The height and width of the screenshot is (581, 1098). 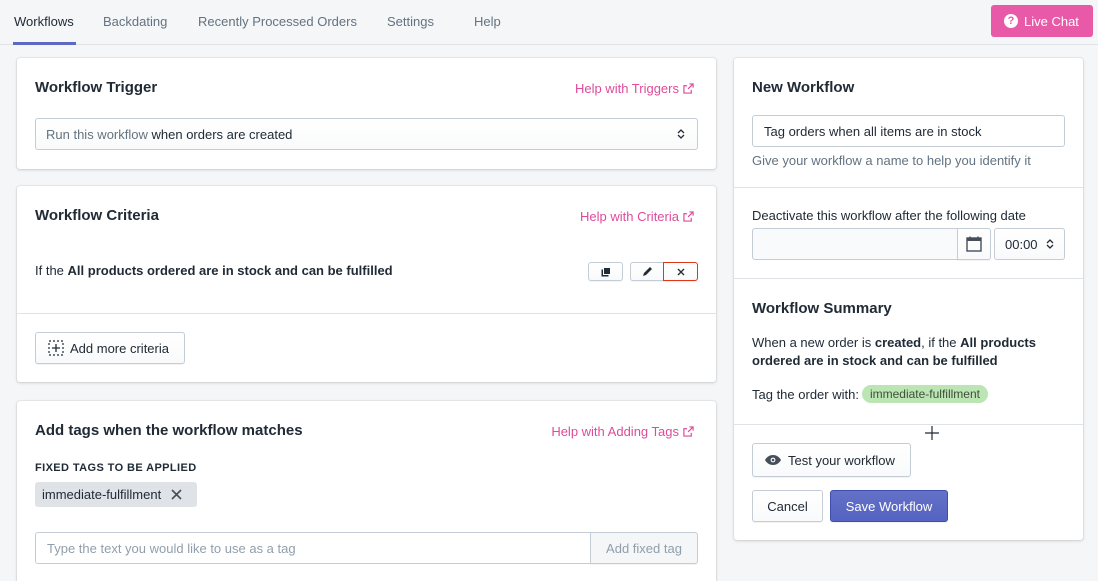 What do you see at coordinates (1011, 21) in the screenshot?
I see `question-icon: ?` at bounding box center [1011, 21].